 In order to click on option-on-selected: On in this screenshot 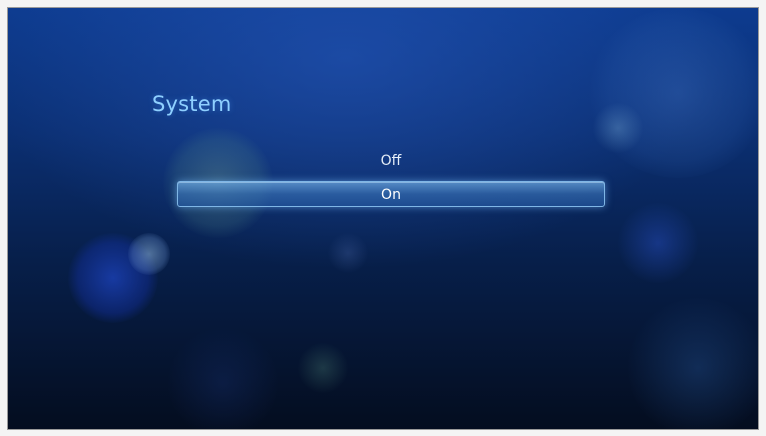, I will do `click(391, 194)`.